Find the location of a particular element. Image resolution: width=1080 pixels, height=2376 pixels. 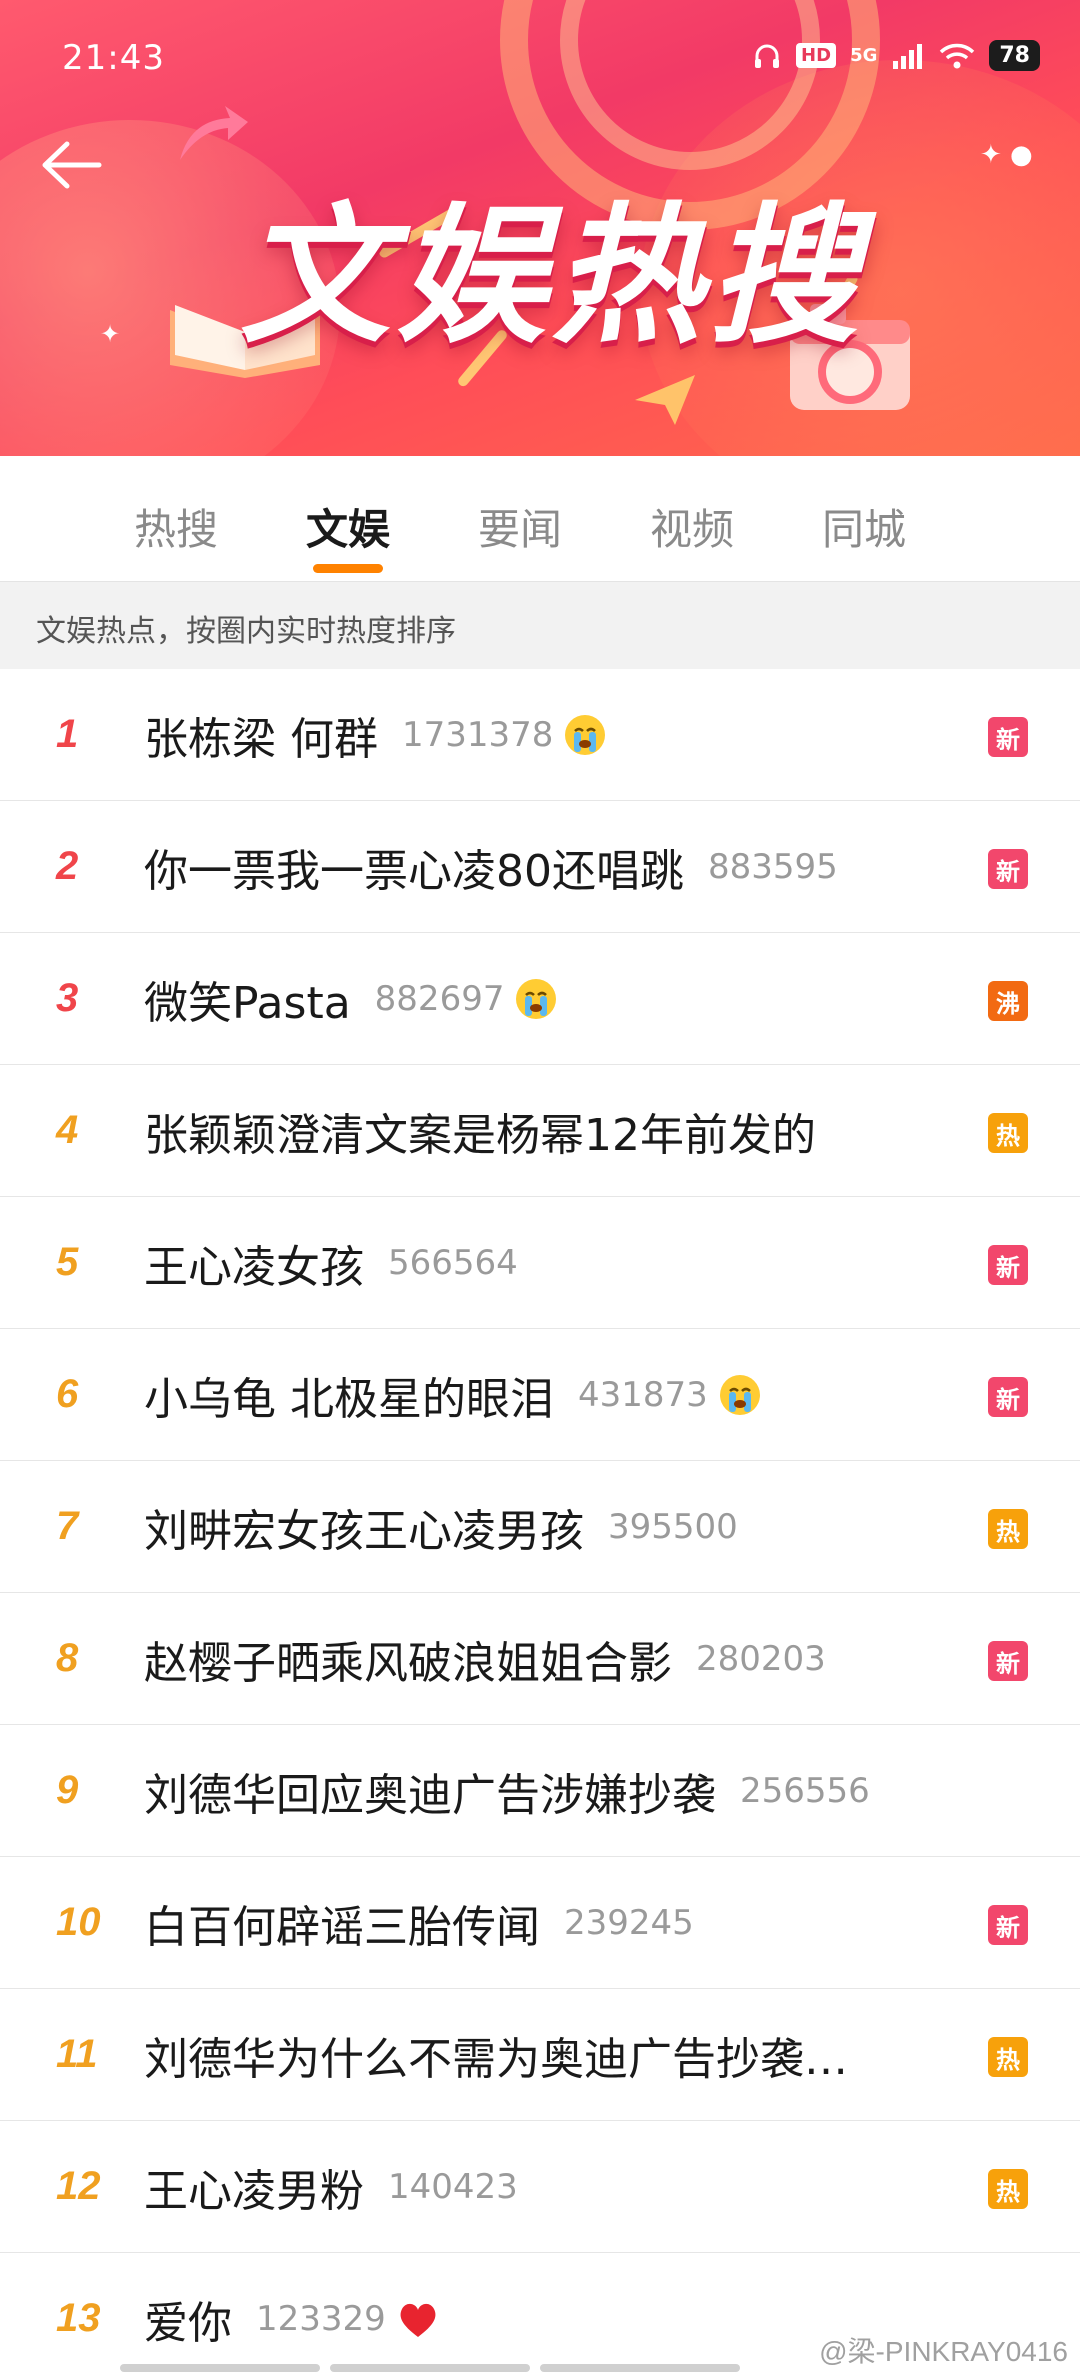

heat-count: 239245 is located at coordinates (629, 1922).